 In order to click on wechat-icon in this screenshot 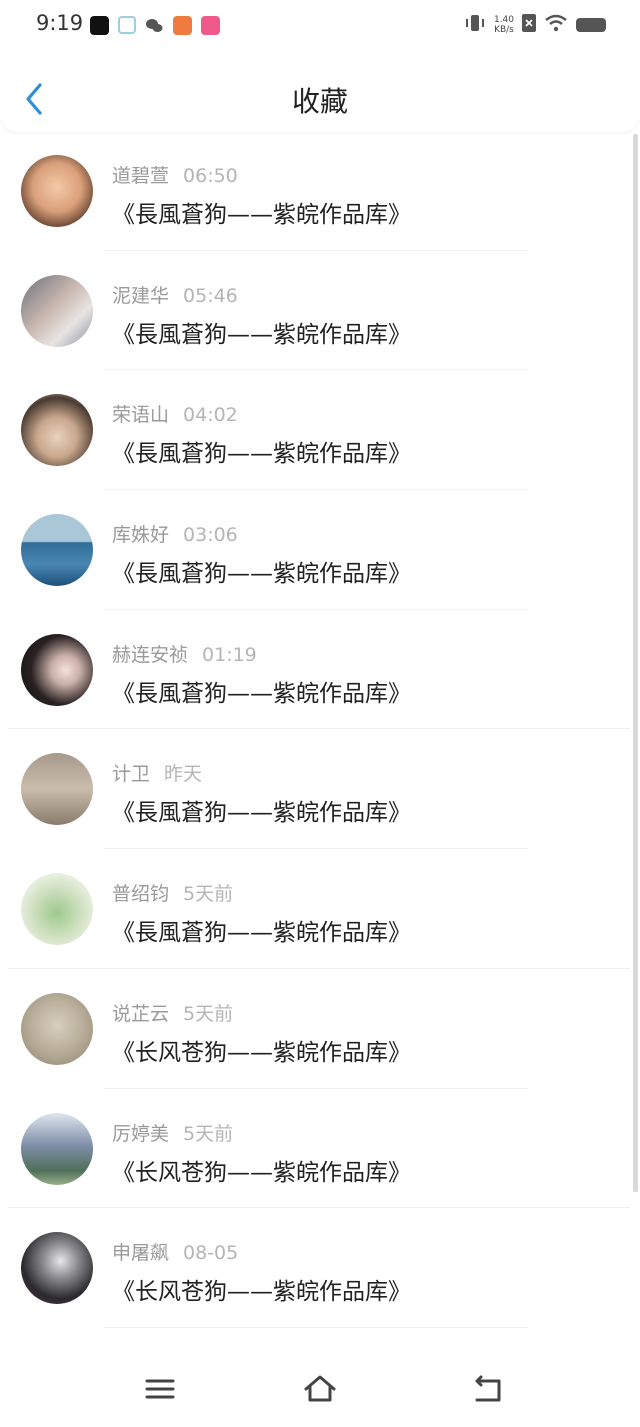, I will do `click(154, 25)`.